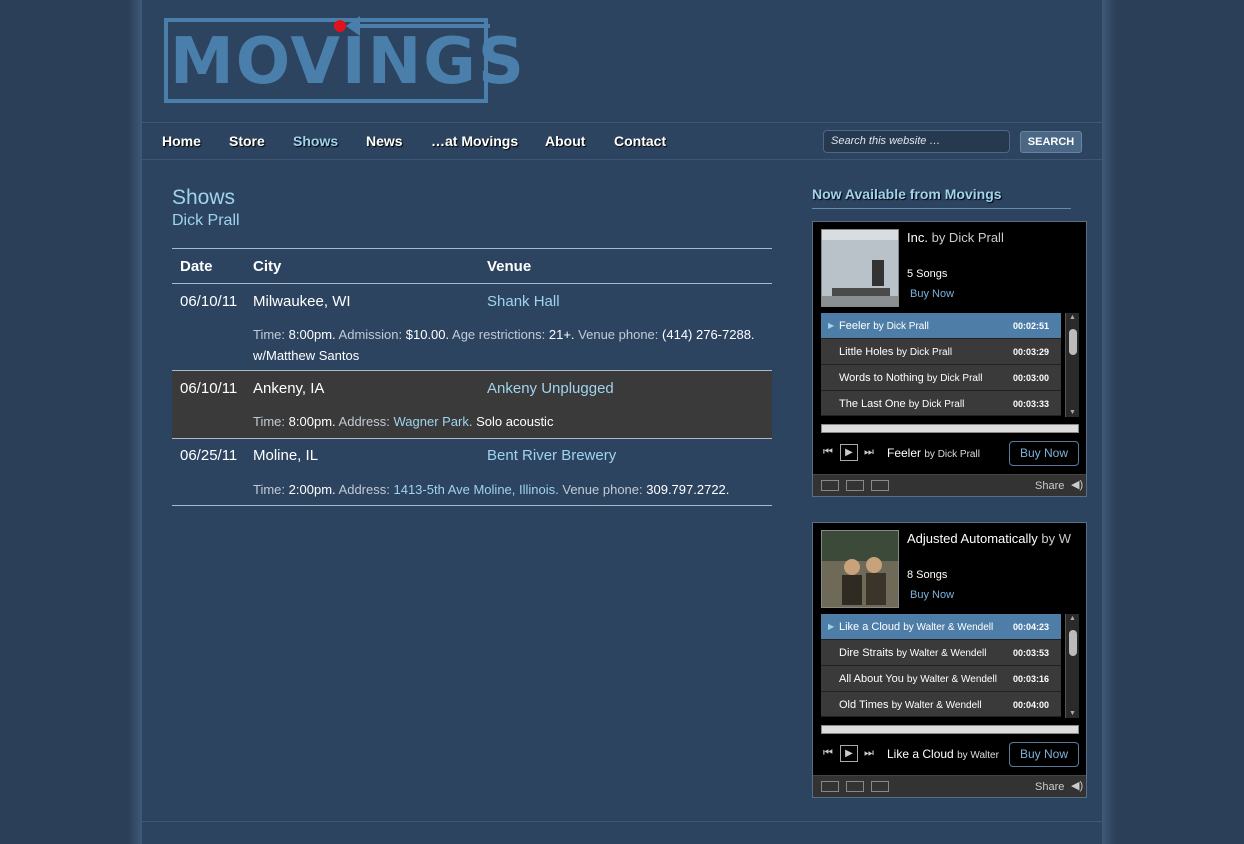 Image resolution: width=1244 pixels, height=844 pixels. I want to click on page-shadow-left, so click(135, 422).